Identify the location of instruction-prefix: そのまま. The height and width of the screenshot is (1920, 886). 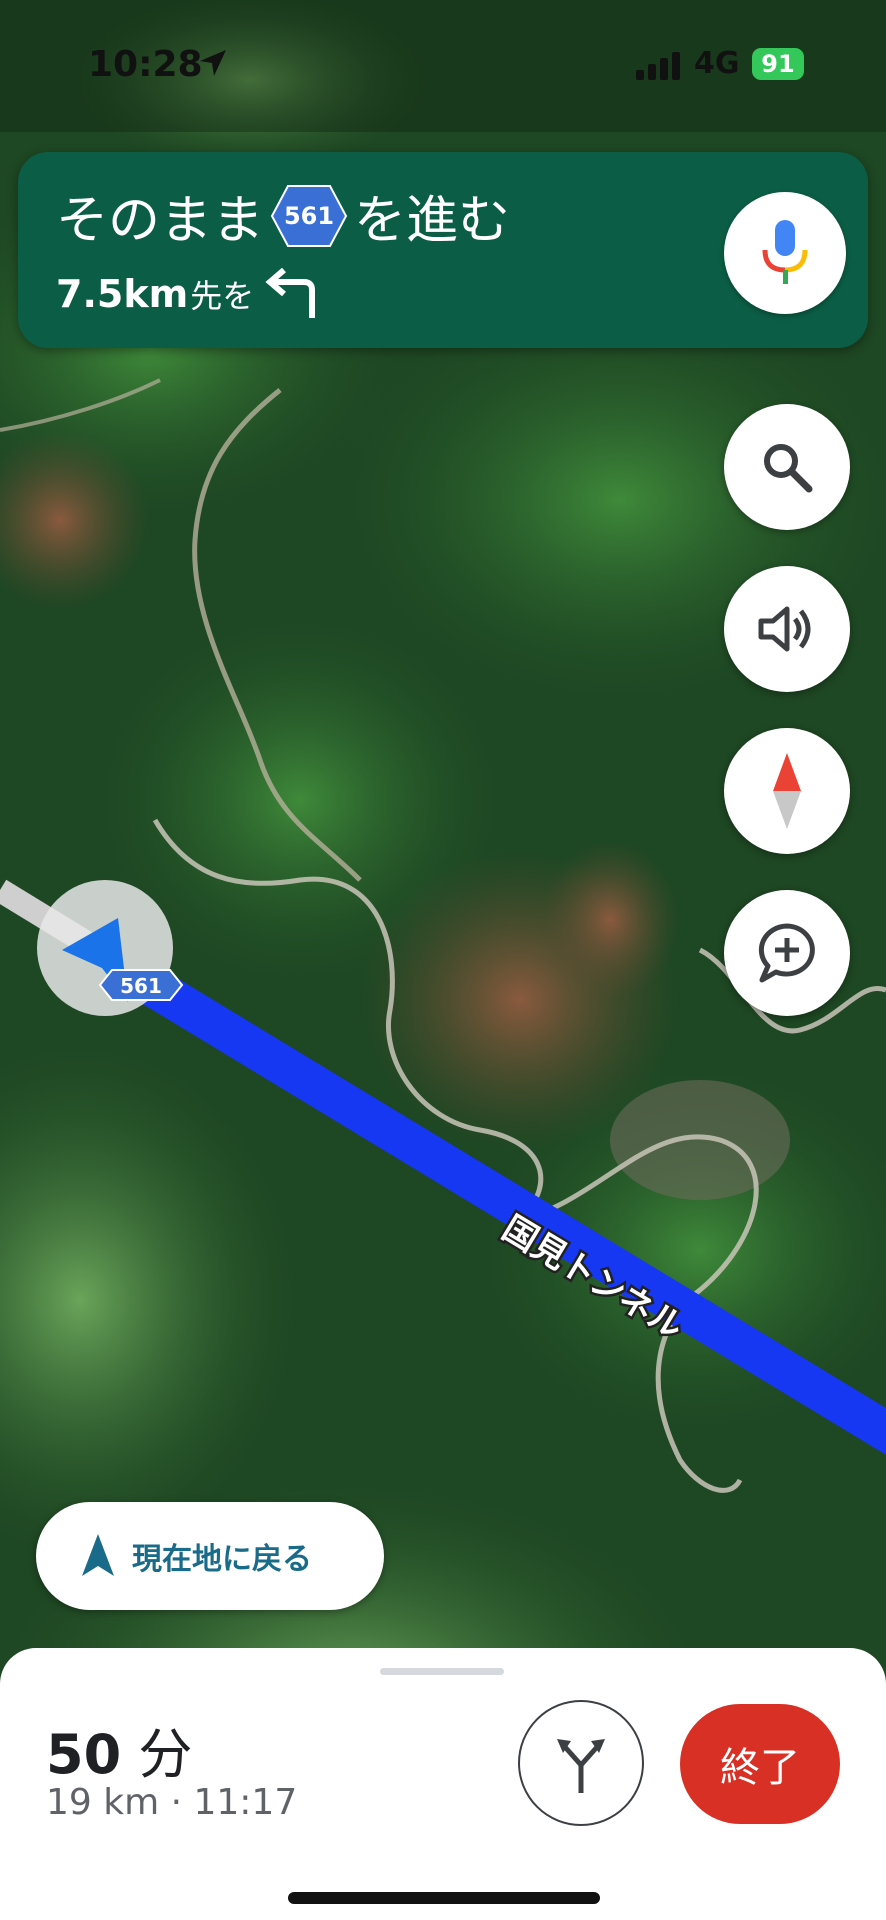
(160, 221).